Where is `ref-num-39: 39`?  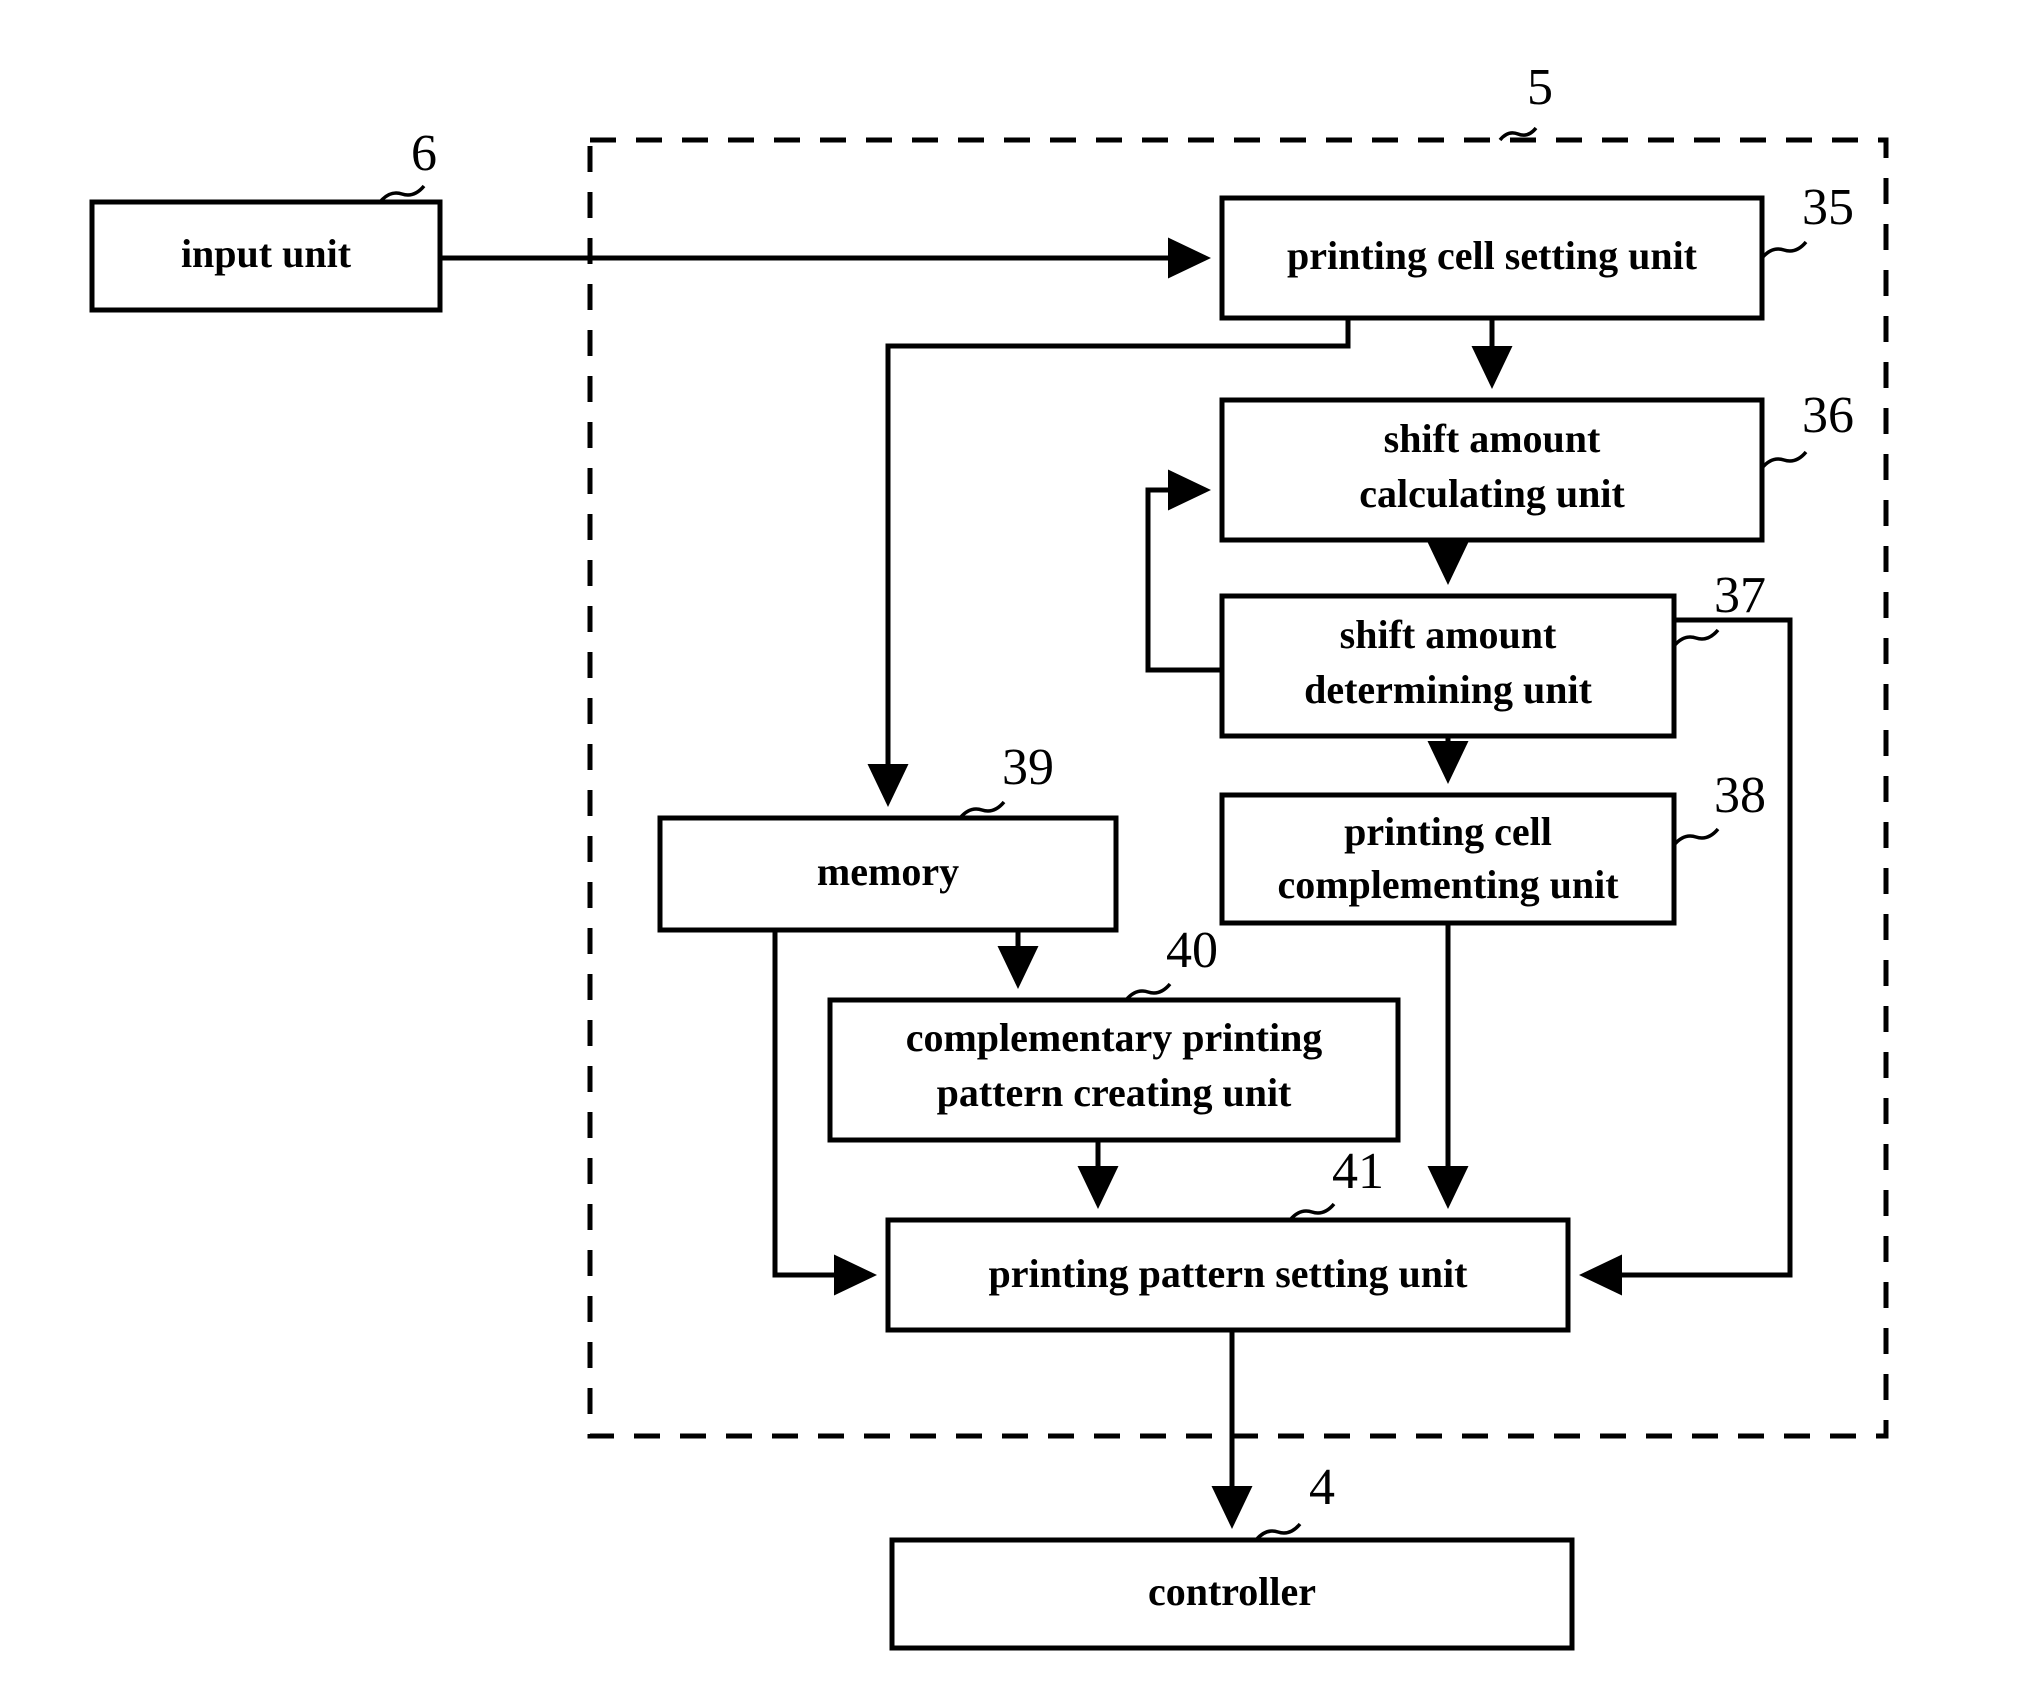
ref-num-39: 39 is located at coordinates (1028, 767).